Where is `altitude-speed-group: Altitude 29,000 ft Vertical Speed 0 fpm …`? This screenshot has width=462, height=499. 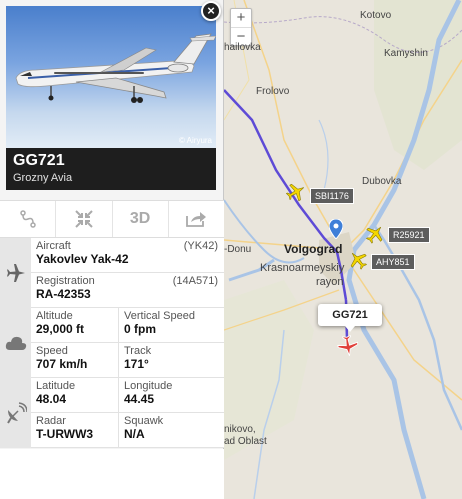 altitude-speed-group: Altitude 29,000 ft Vertical Speed 0 fpm … is located at coordinates (112, 343).